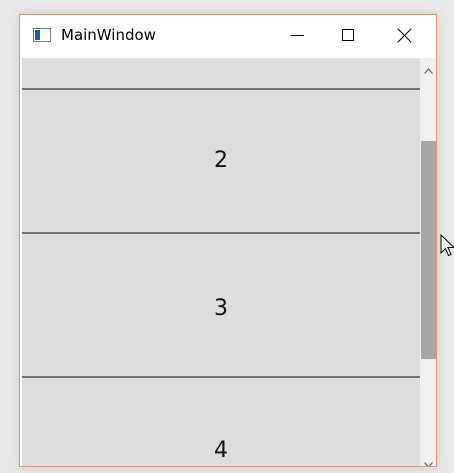 Image resolution: width=454 pixels, height=473 pixels. What do you see at coordinates (221, 308) in the screenshot?
I see `list-item-label: 3` at bounding box center [221, 308].